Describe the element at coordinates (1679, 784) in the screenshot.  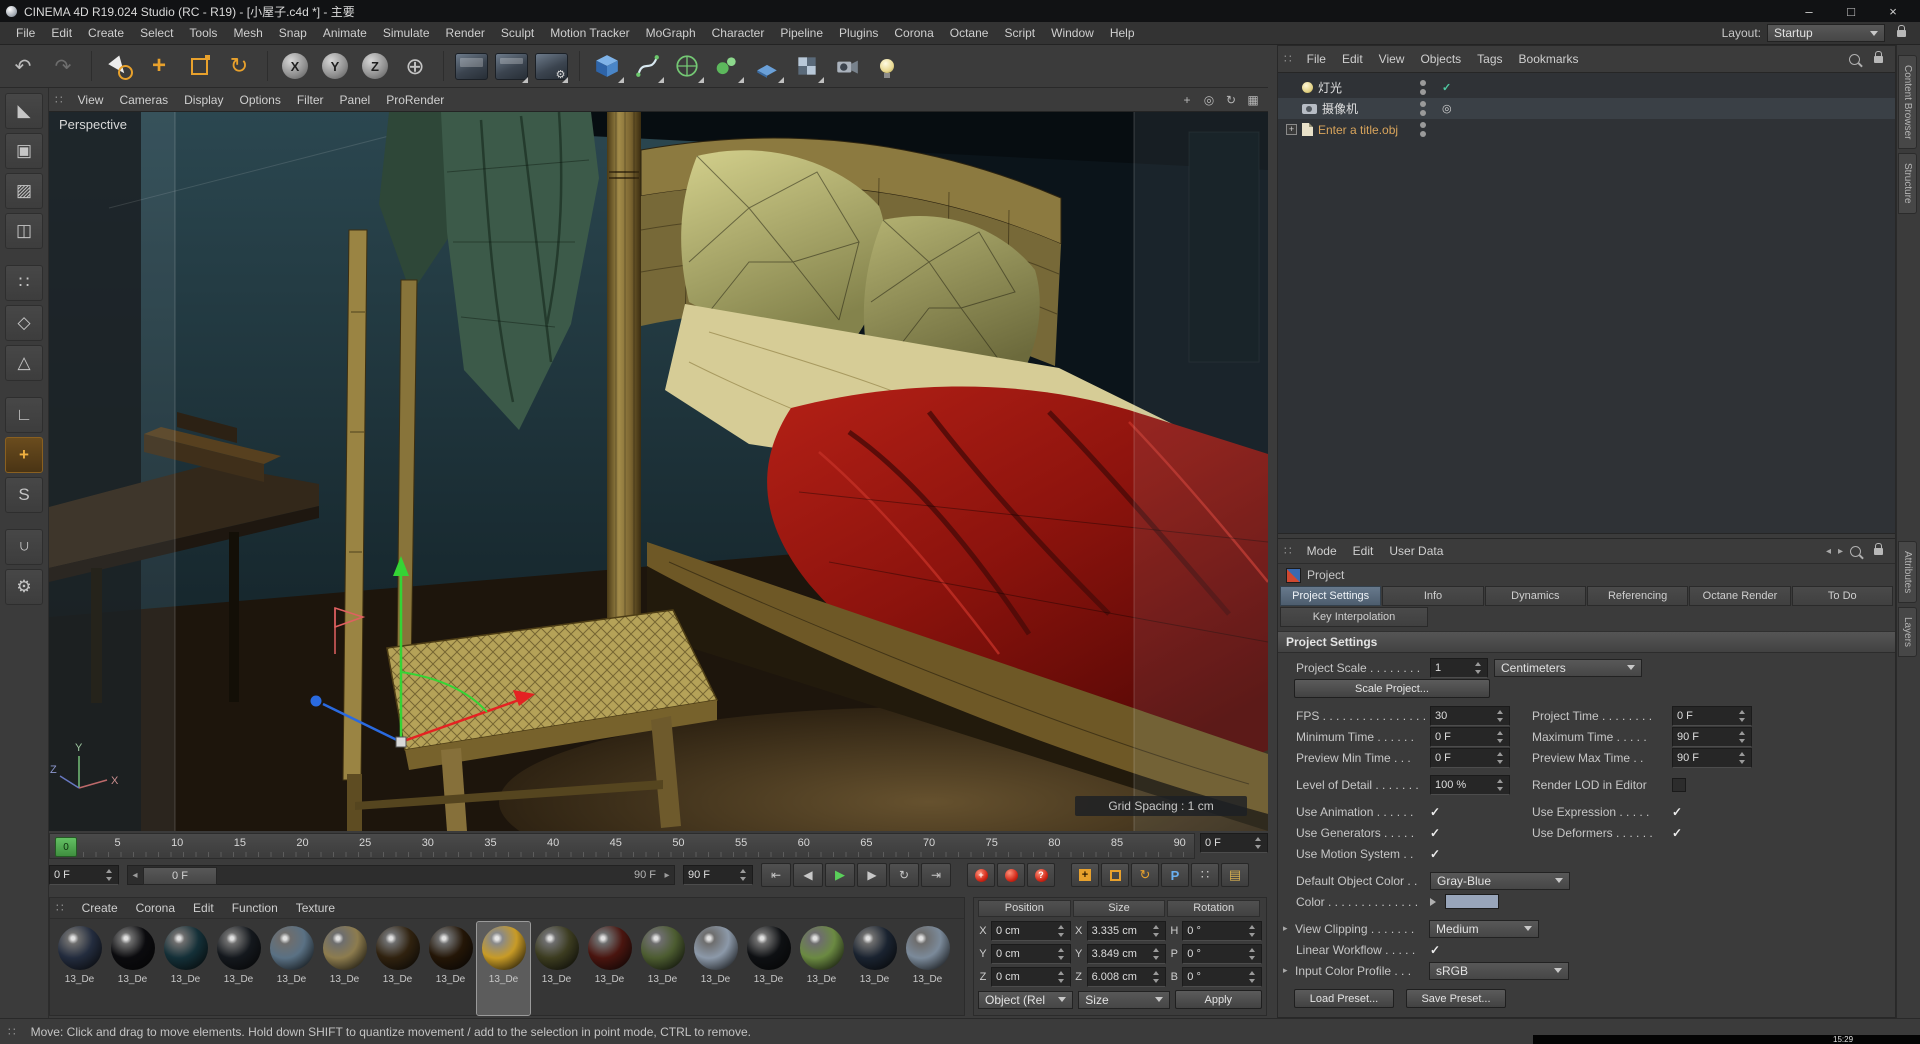
I see `render-lod-checkbox` at that location.